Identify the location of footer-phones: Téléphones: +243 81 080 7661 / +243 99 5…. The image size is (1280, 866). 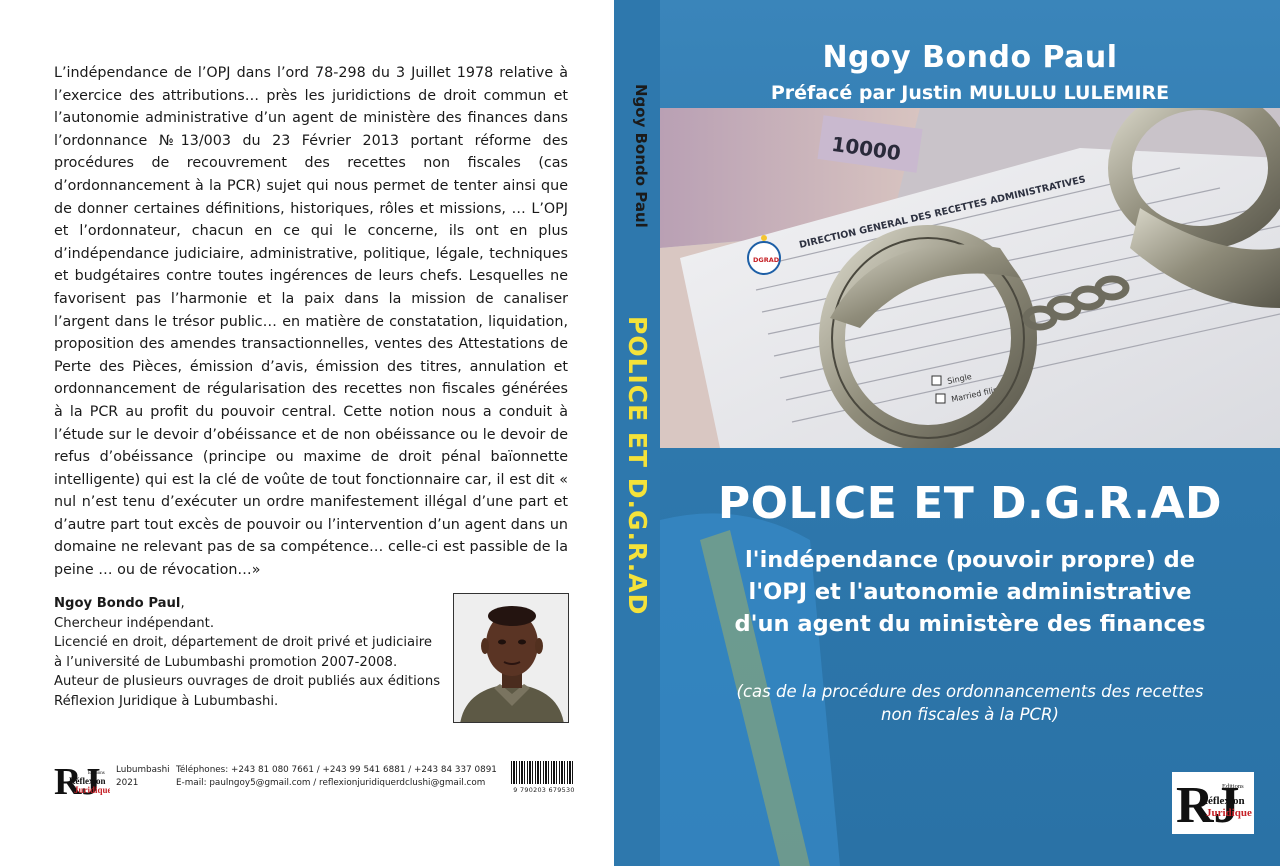
(336, 770).